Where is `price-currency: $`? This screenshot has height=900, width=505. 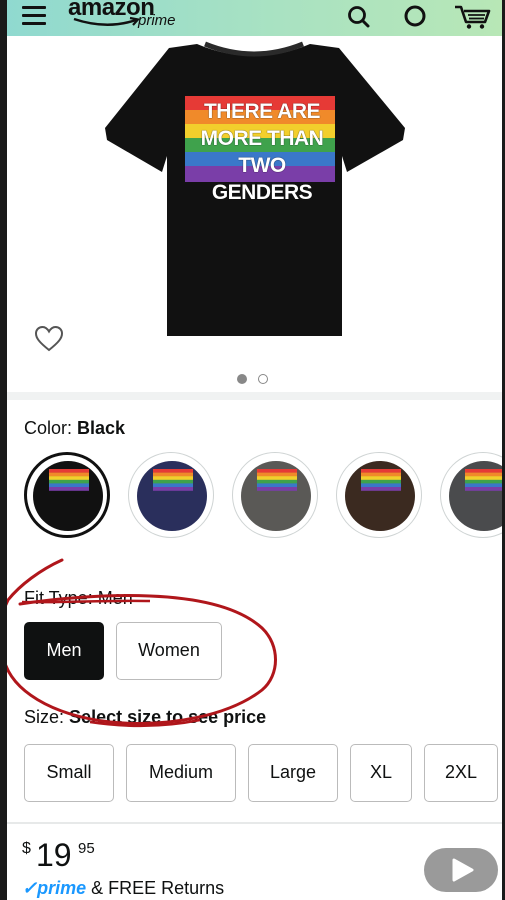 price-currency: $ is located at coordinates (26, 848).